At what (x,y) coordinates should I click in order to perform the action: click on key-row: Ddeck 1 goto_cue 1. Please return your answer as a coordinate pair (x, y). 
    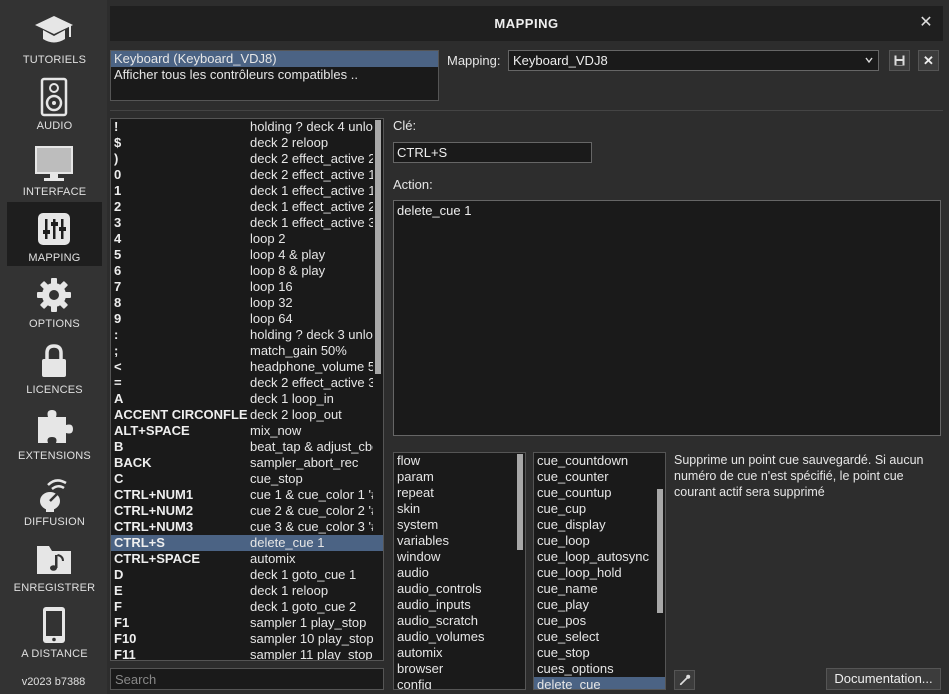
    Looking at the image, I should click on (247, 575).